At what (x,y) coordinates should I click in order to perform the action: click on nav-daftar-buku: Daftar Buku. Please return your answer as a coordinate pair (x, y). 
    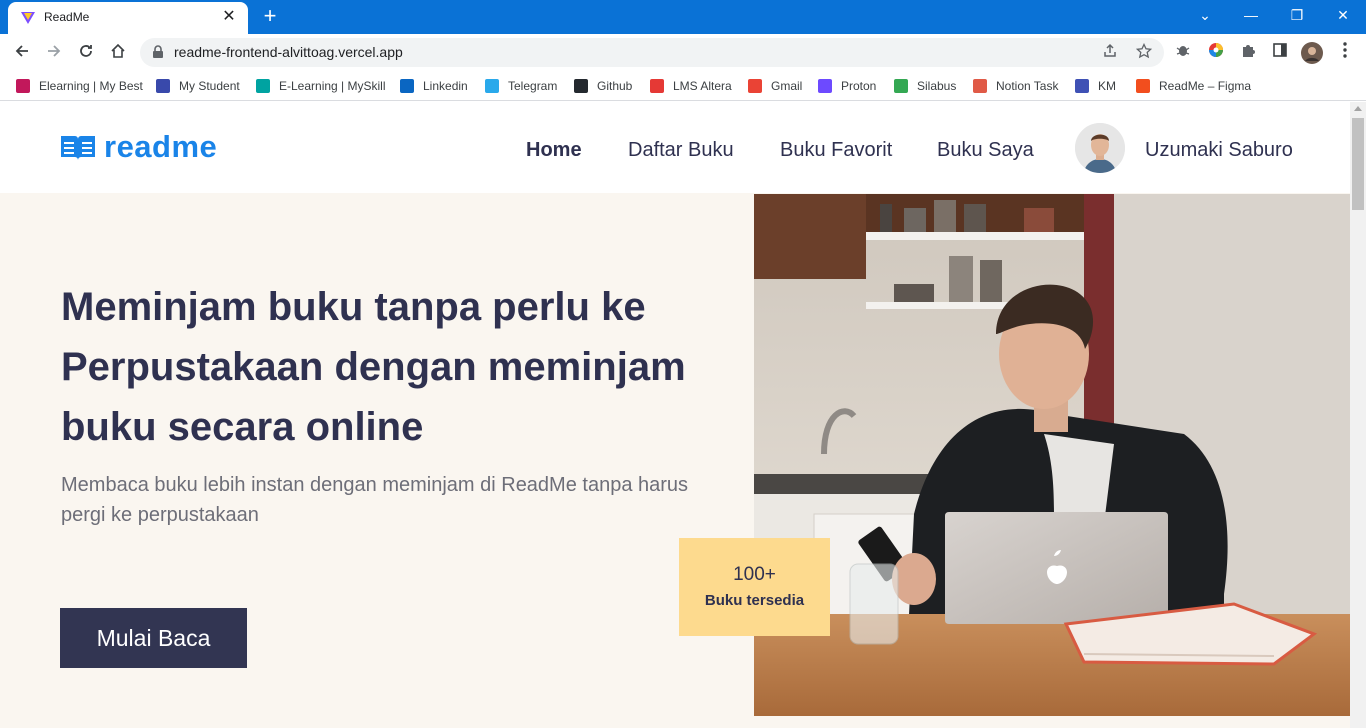
    Looking at the image, I should click on (681, 150).